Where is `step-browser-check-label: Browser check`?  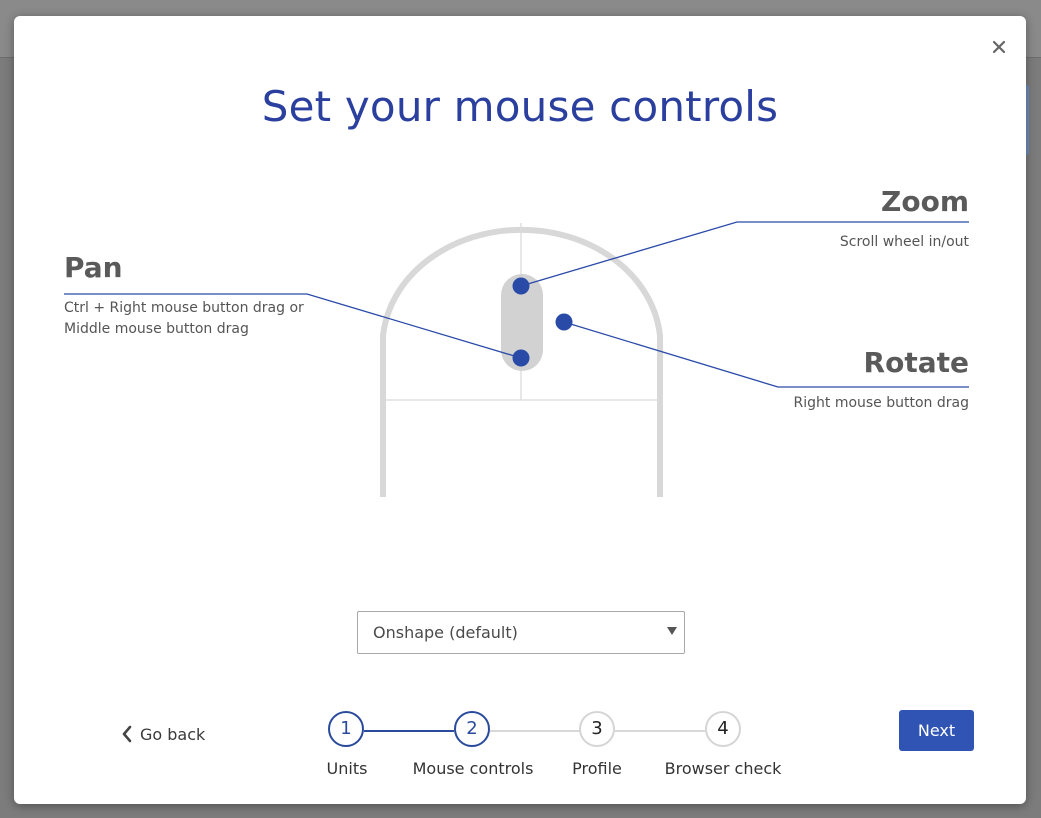
step-browser-check-label: Browser check is located at coordinates (723, 768).